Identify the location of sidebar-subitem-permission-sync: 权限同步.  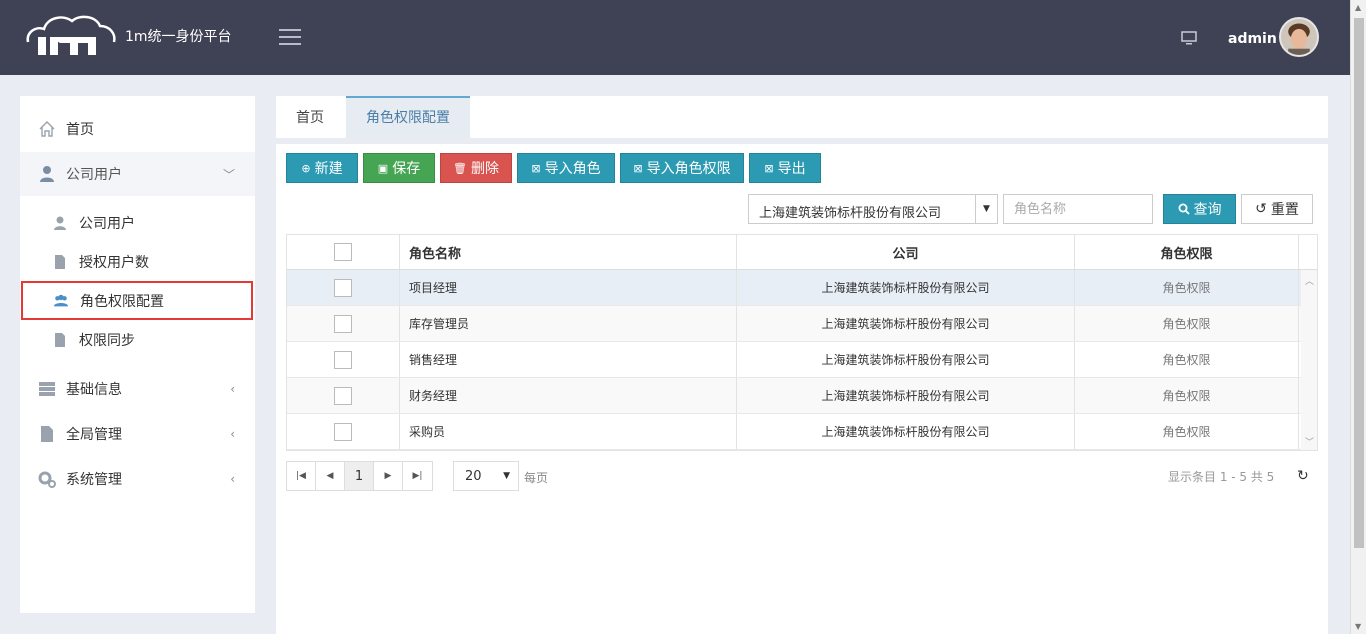
(137, 339).